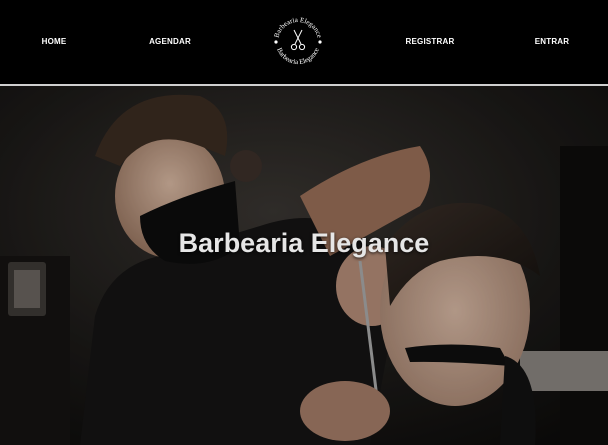  Describe the element at coordinates (552, 41) in the screenshot. I see `nav-entrar-link: ENTRAR` at that location.